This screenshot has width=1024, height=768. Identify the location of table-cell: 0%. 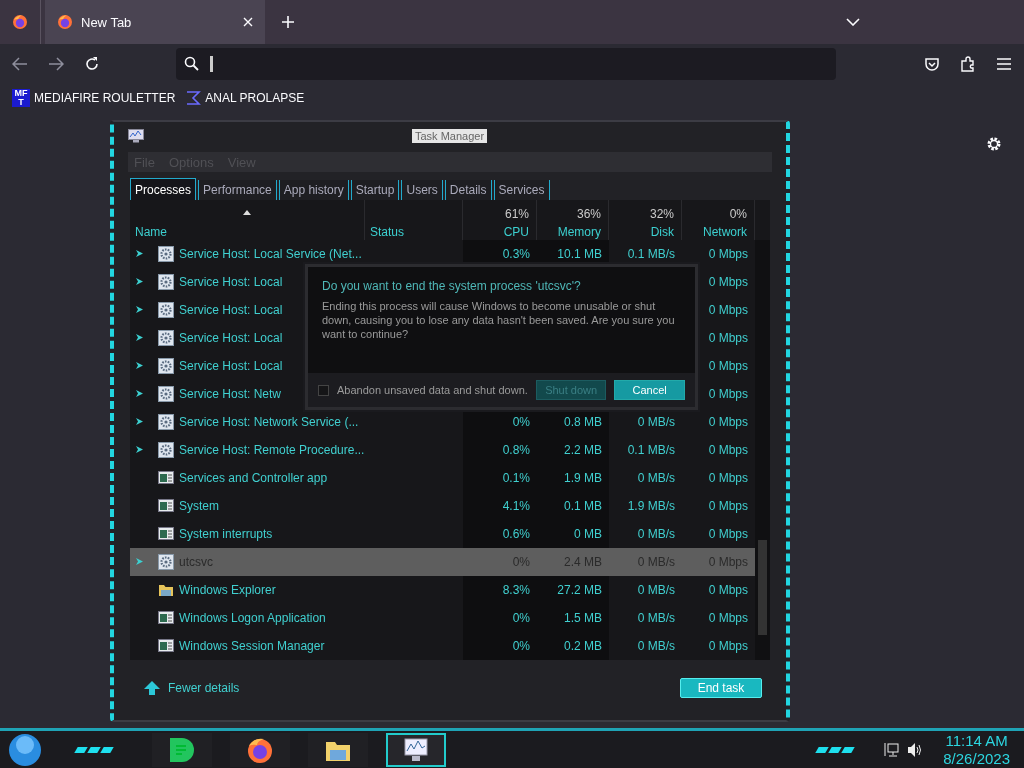
(521, 422).